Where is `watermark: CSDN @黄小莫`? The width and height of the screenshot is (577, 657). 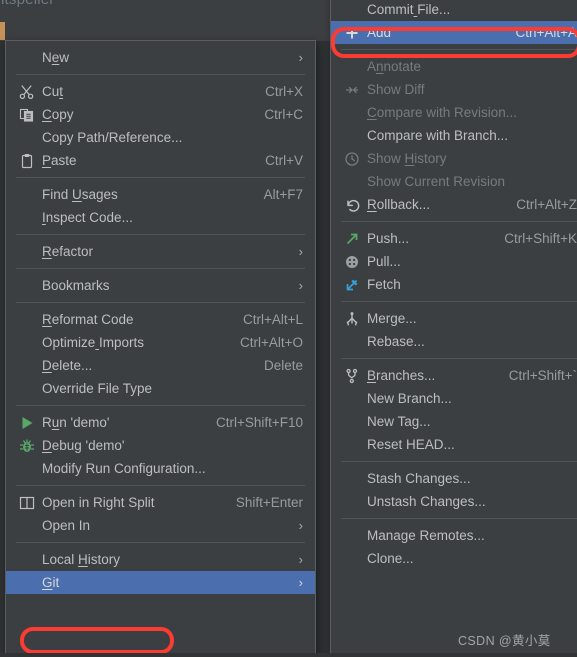 watermark: CSDN @黄小莫 is located at coordinates (504, 641).